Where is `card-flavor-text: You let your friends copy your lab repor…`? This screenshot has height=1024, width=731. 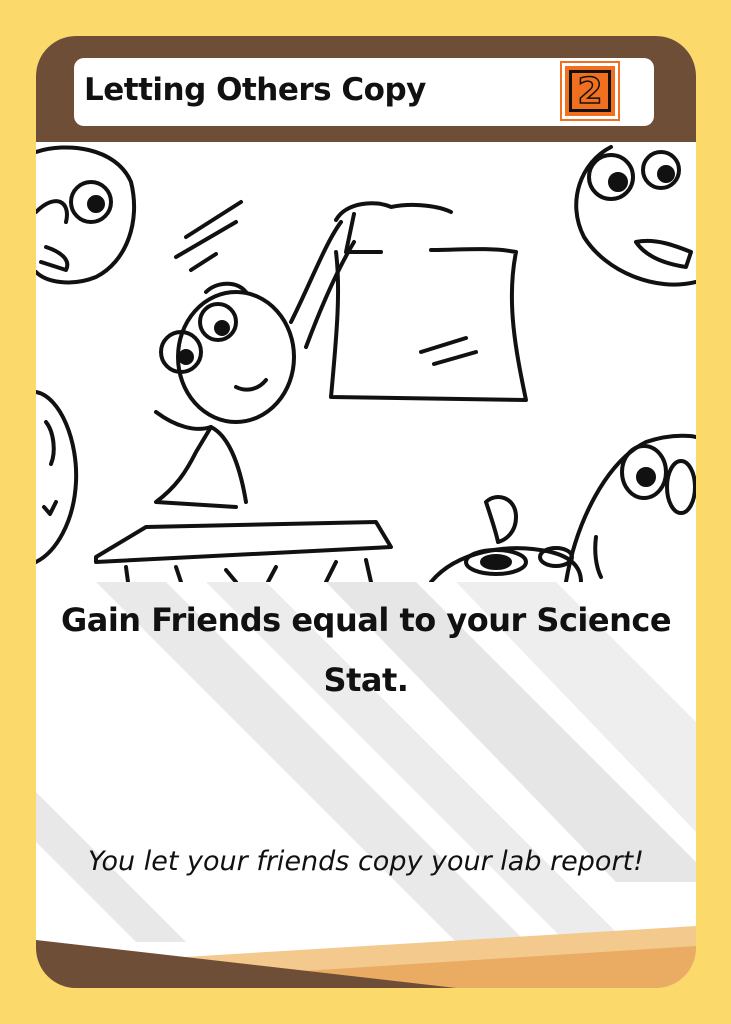 card-flavor-text: You let your friends copy your lab repor… is located at coordinates (366, 861).